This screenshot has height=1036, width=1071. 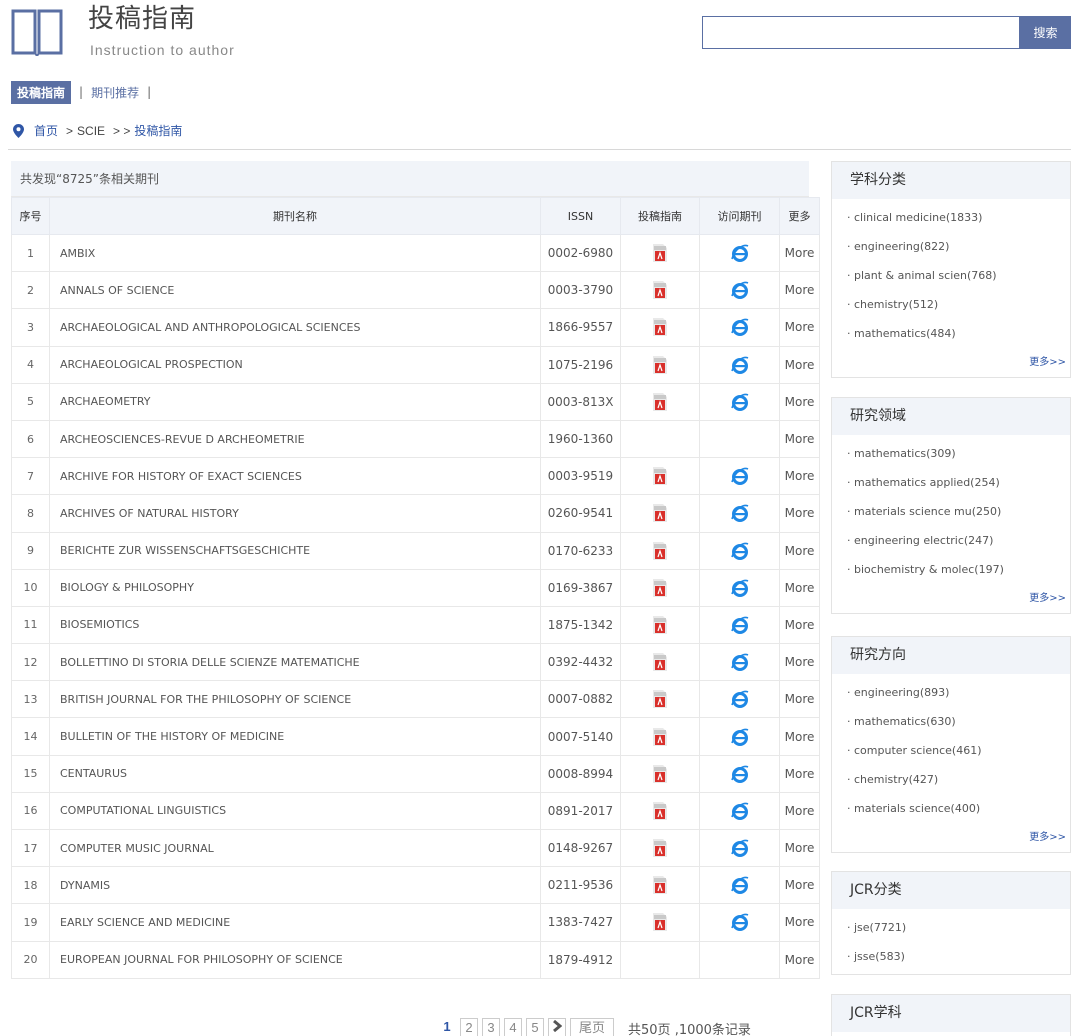 What do you see at coordinates (295, 736) in the screenshot?
I see `journal-name: BULLETIN OF THE HISTORY OF MEDICINE` at bounding box center [295, 736].